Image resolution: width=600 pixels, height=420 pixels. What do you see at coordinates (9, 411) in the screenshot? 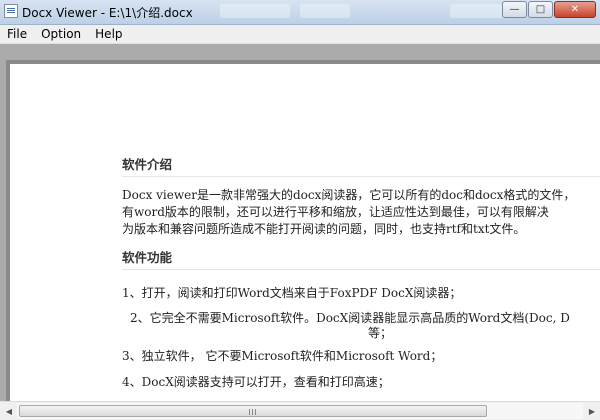
I see `scroll-left-arrow-icon: ◀` at bounding box center [9, 411].